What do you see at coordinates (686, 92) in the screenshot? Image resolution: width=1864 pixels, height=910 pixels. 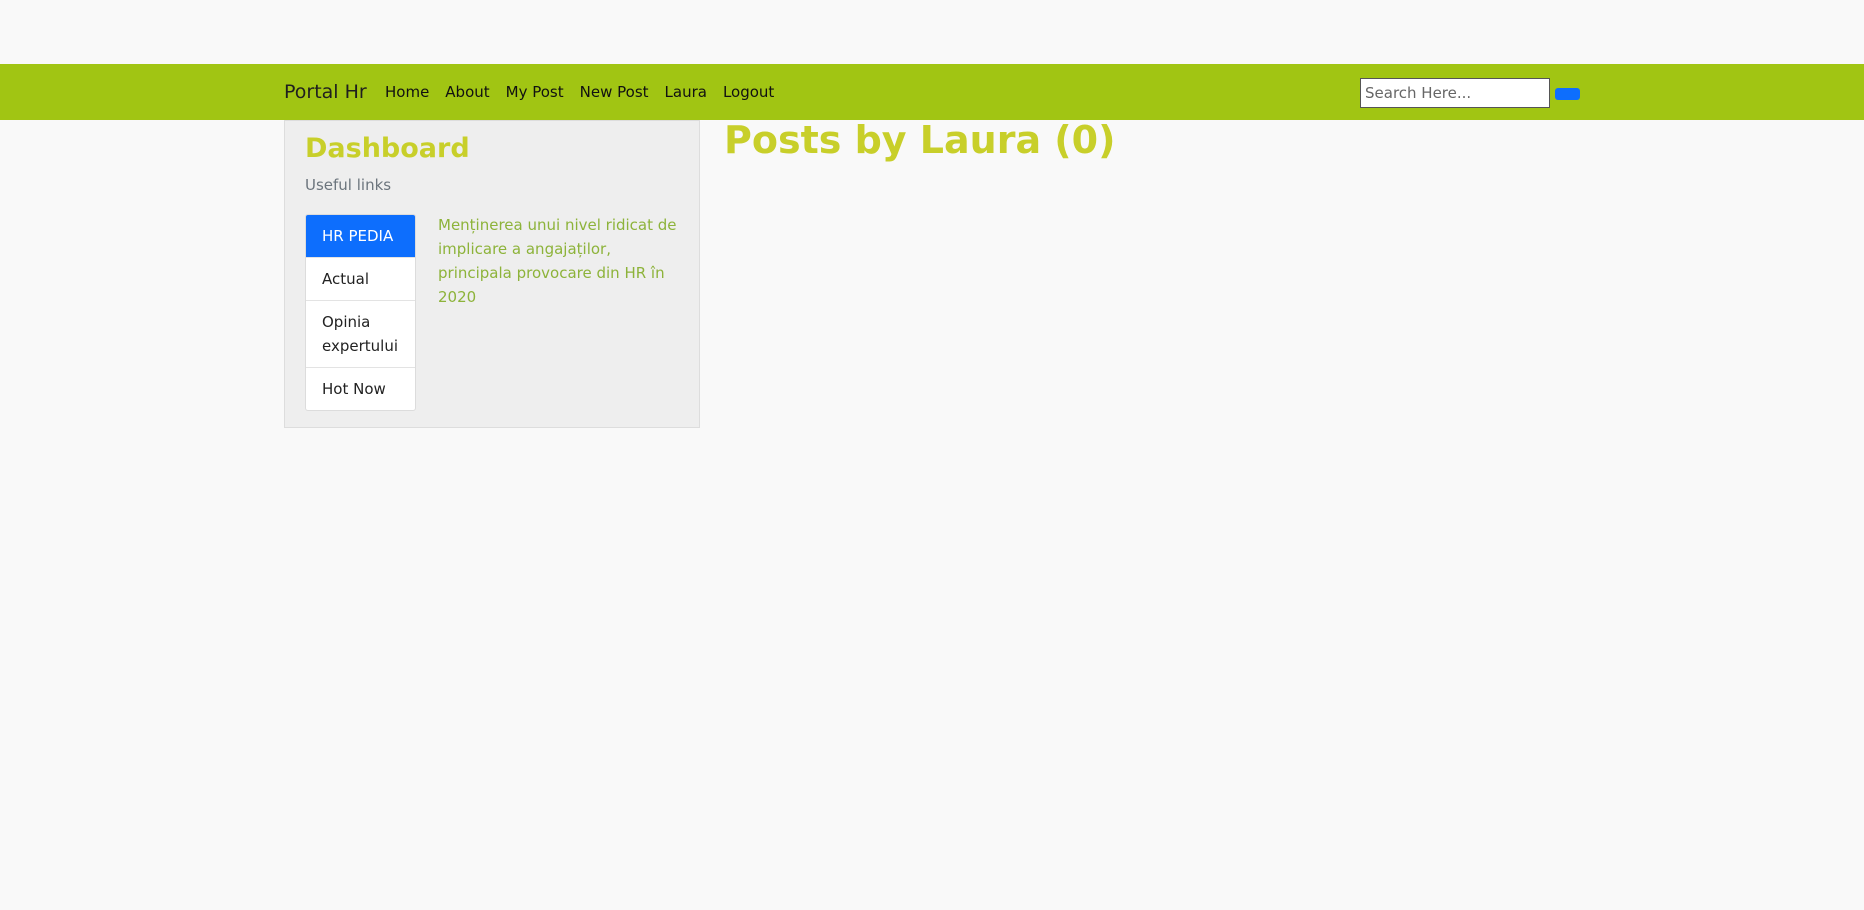 I see `nav-link-user: Laura` at bounding box center [686, 92].